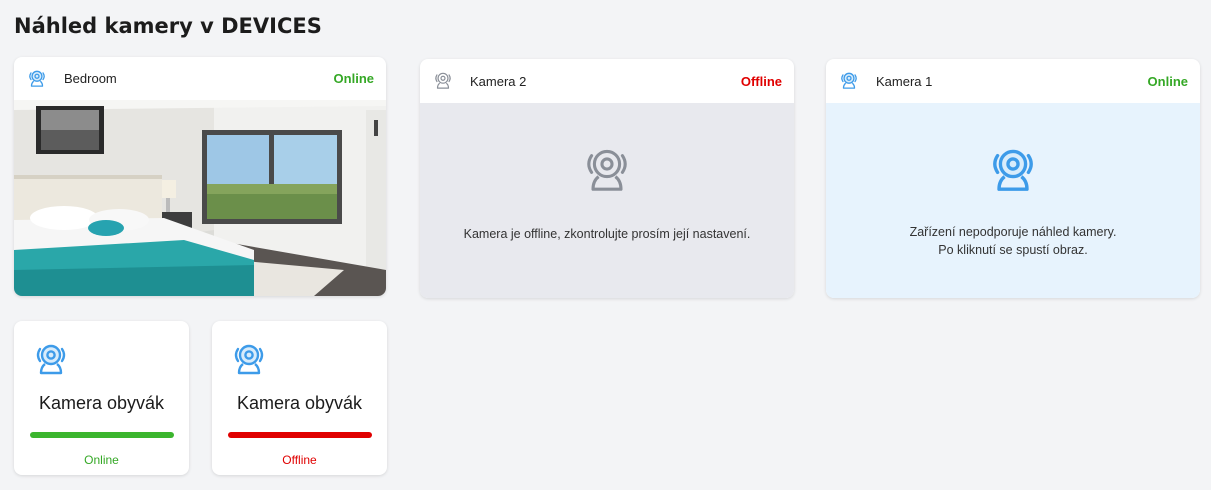  I want to click on camera-card-bedroom: Bedroom Online, so click(200, 176).